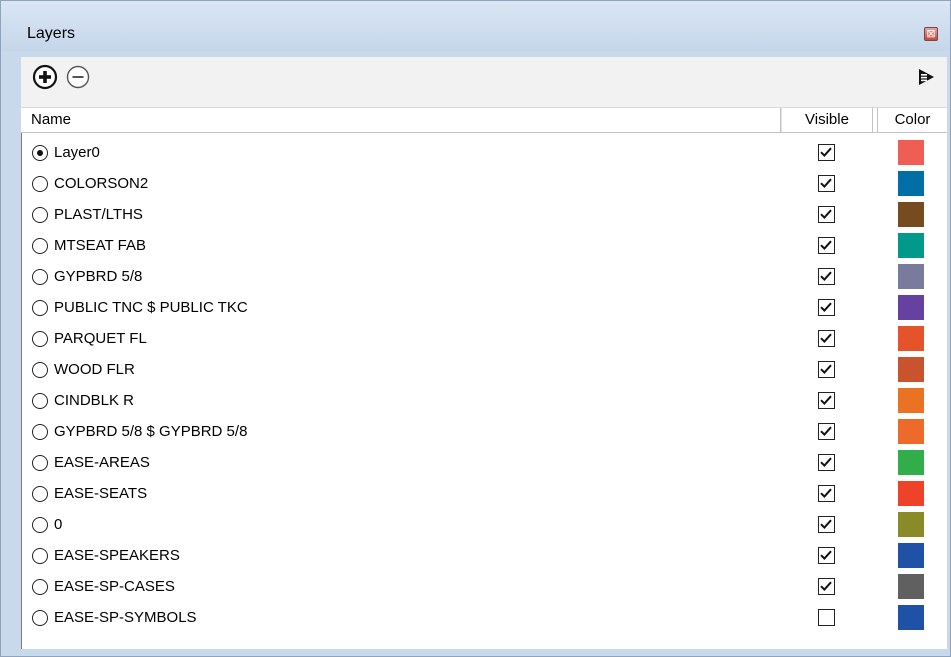  Describe the element at coordinates (100, 493) in the screenshot. I see `layer-name: EASE-SEATS` at that location.